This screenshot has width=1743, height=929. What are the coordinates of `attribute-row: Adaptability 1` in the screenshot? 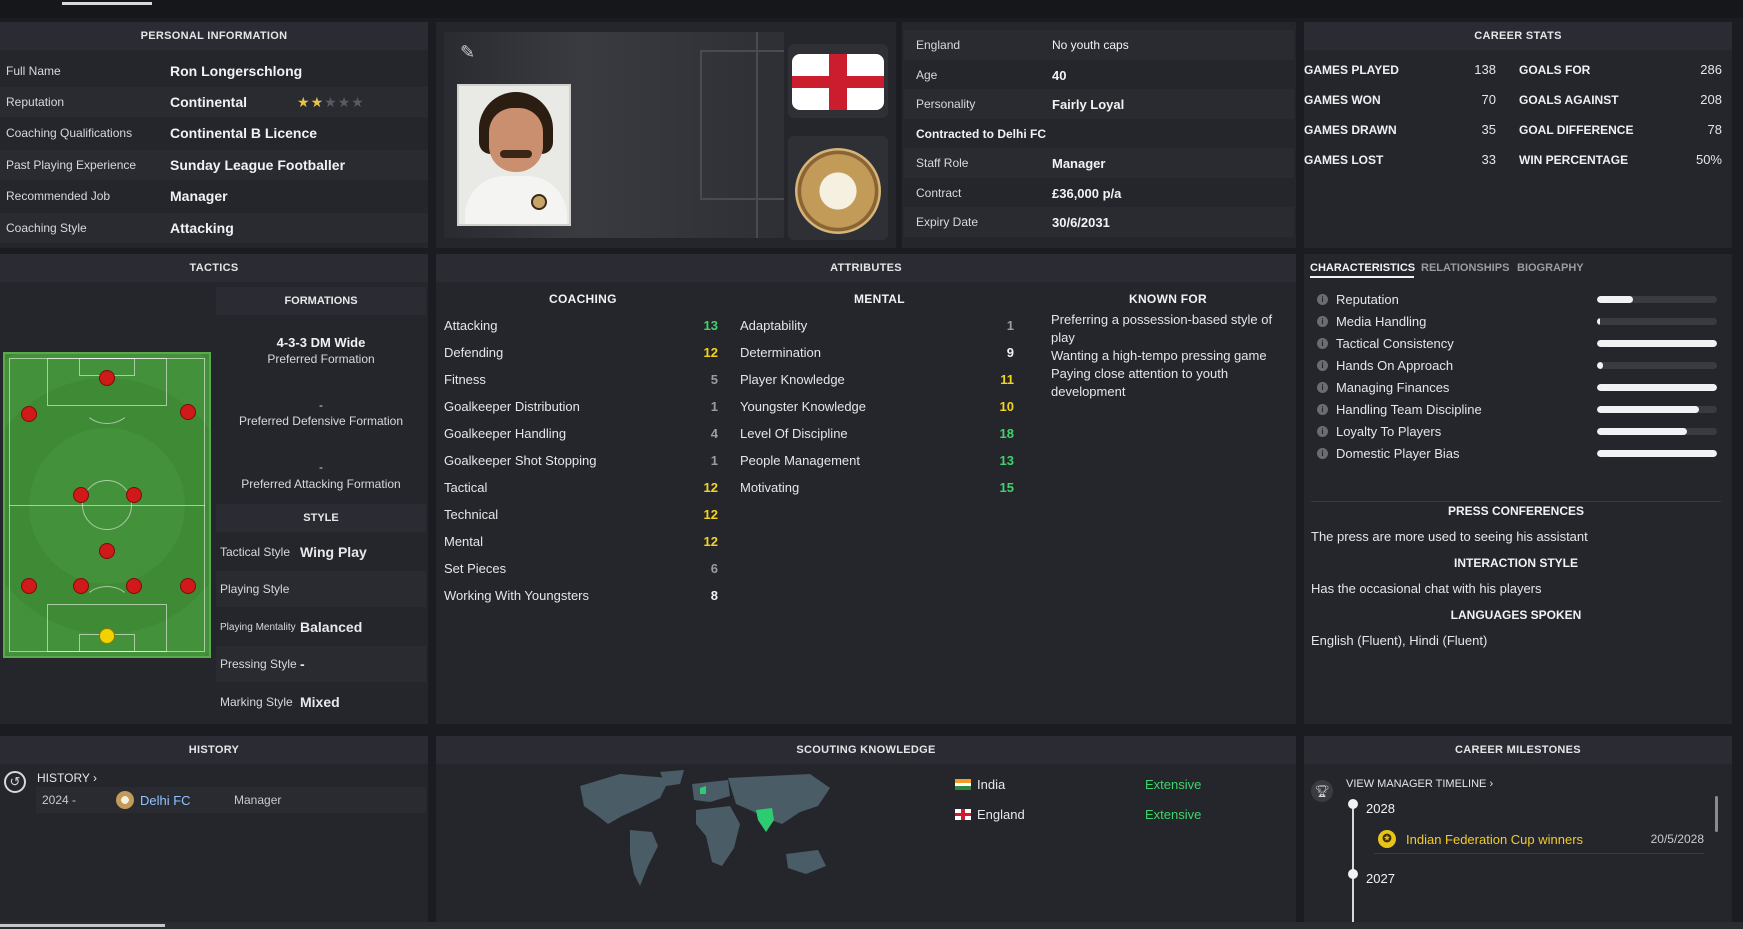 It's located at (877, 325).